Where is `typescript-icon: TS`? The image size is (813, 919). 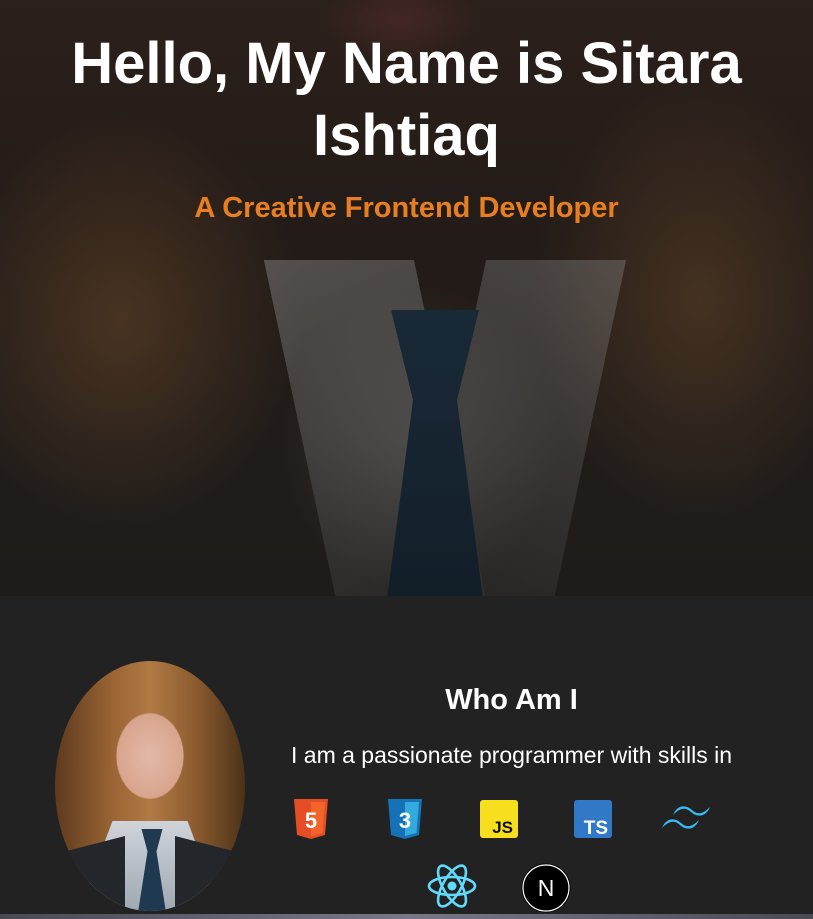
typescript-icon: TS is located at coordinates (593, 819).